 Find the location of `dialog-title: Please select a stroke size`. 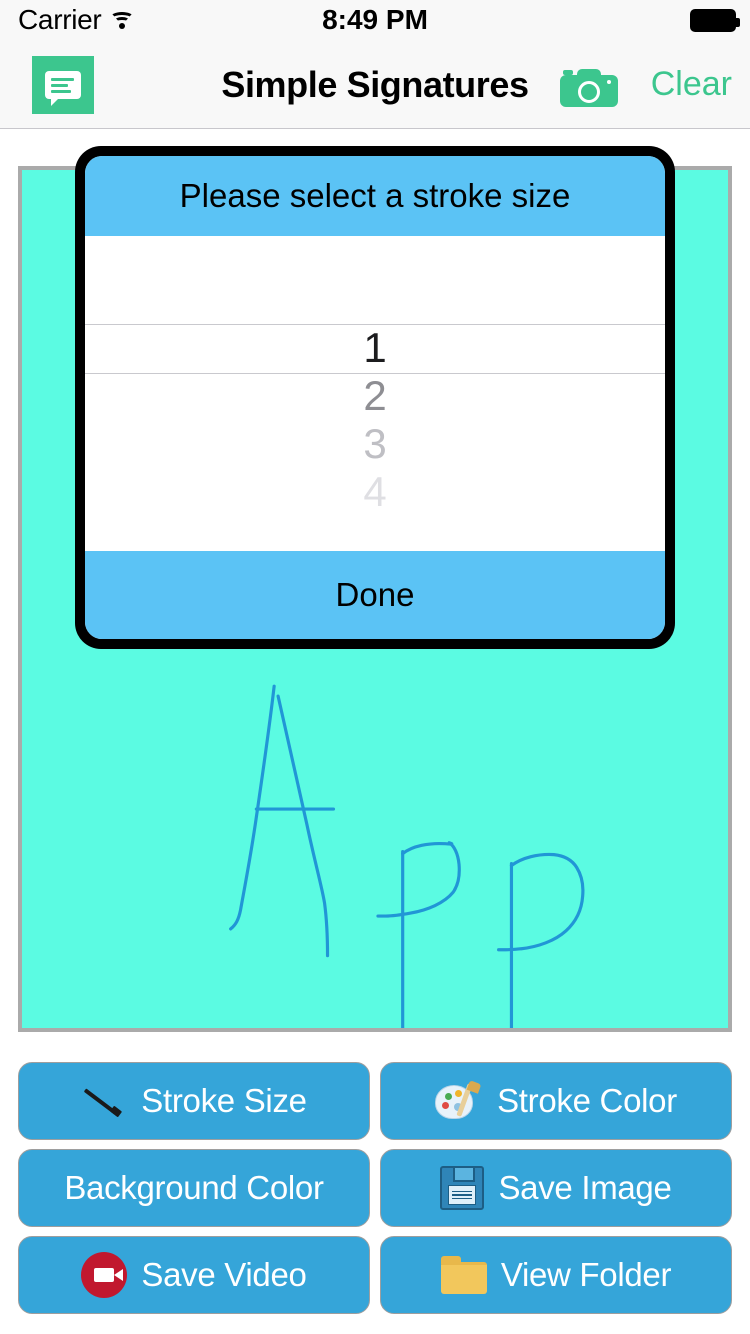

dialog-title: Please select a stroke size is located at coordinates (375, 196).